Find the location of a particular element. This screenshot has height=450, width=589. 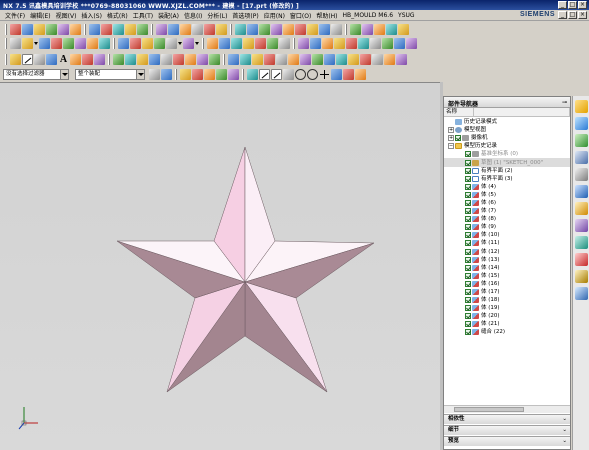

navigator-horizontal-scrollbar is located at coordinates (507, 409).